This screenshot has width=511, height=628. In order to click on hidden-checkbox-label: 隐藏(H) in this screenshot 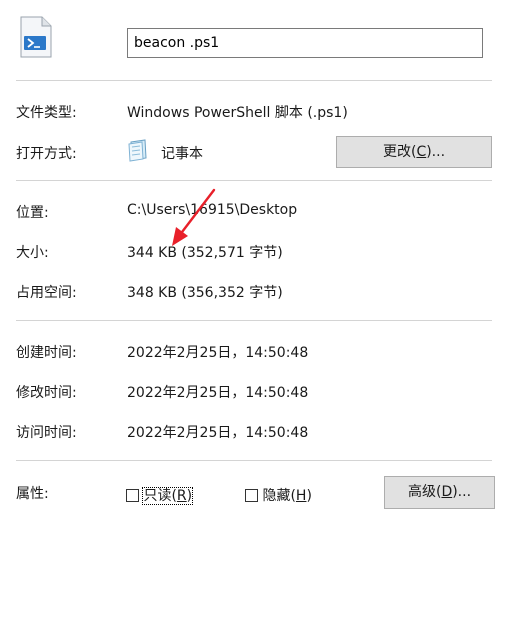, I will do `click(286, 496)`.